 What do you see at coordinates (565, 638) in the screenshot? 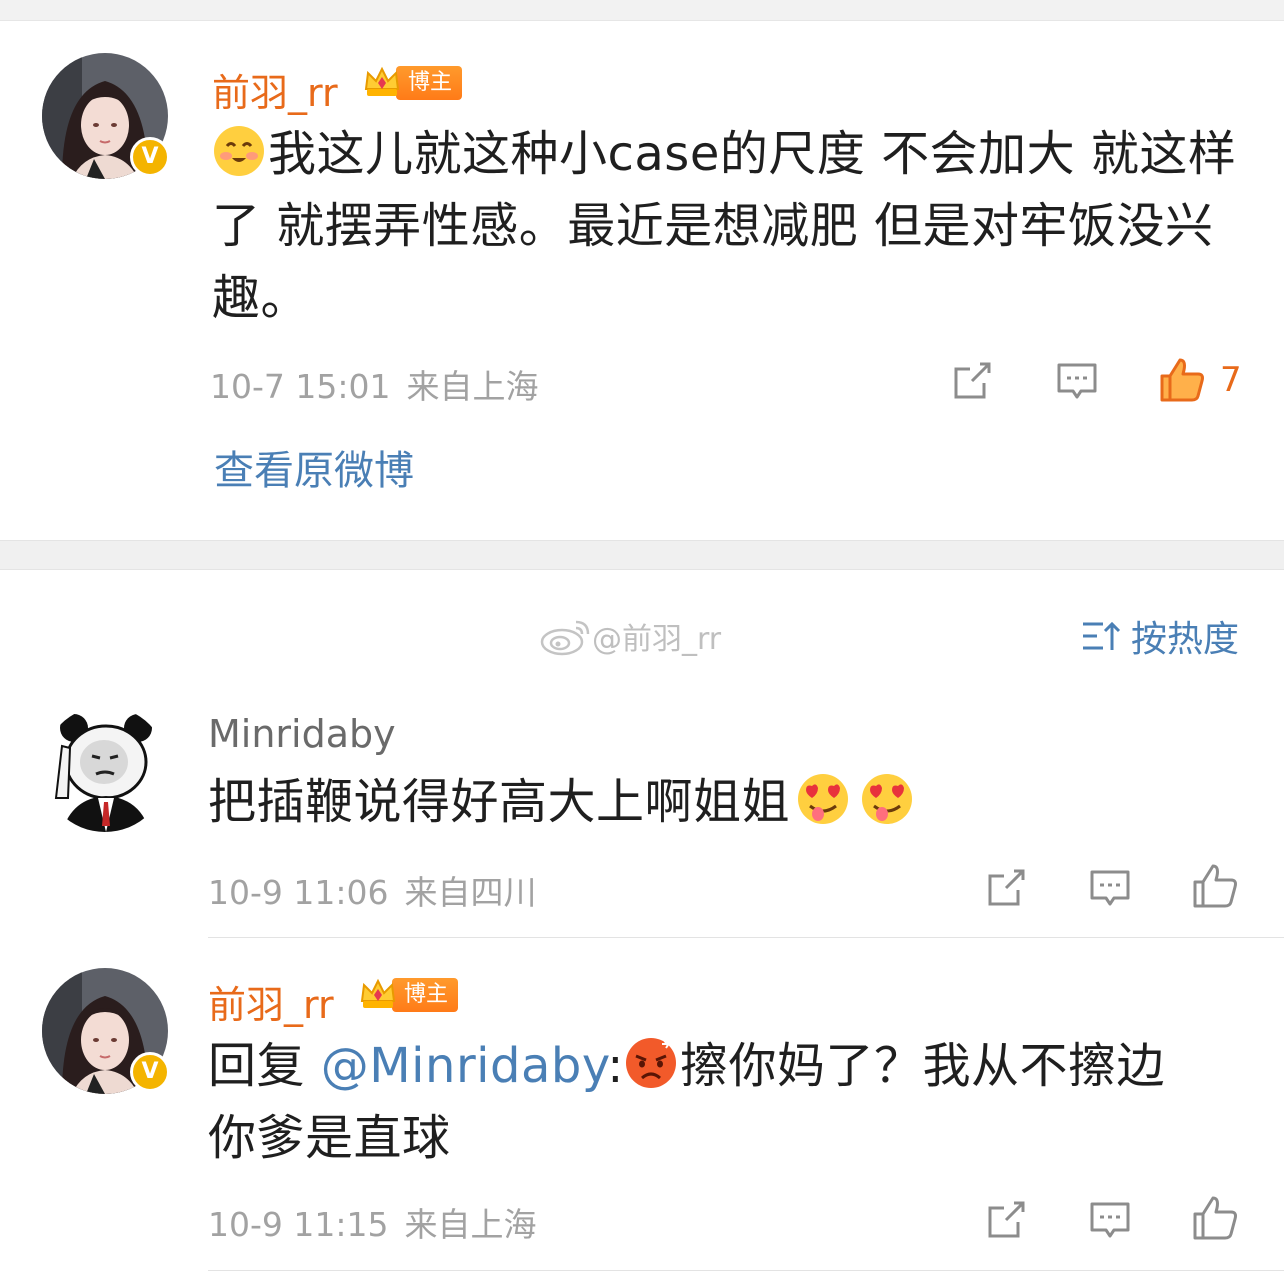
I see `weibo-logo-icon` at bounding box center [565, 638].